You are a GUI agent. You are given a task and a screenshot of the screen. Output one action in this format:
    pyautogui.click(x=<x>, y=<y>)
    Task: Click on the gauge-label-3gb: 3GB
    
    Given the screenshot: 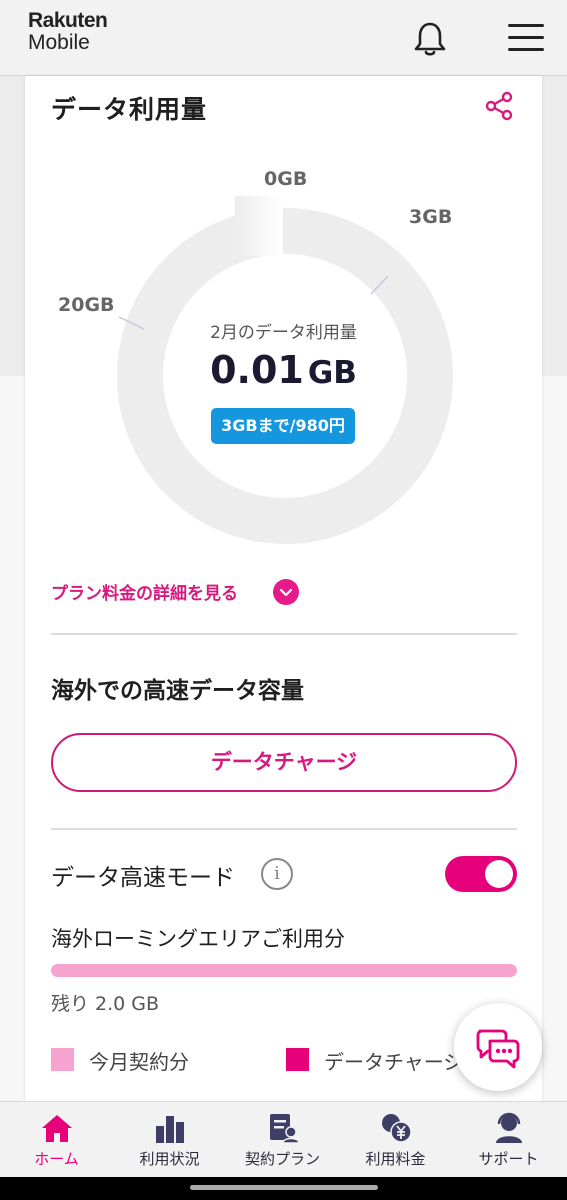 What is the action you would take?
    pyautogui.click(x=431, y=217)
    